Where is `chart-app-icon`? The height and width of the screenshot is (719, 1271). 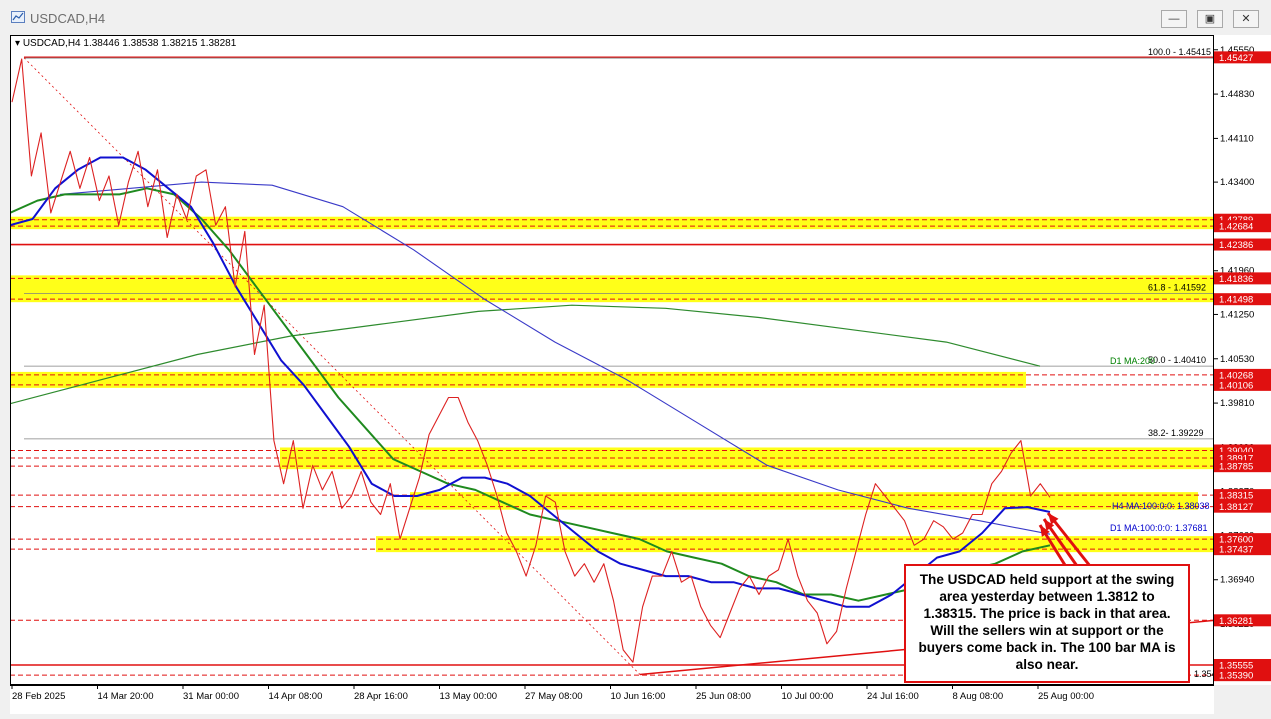 chart-app-icon is located at coordinates (18, 17).